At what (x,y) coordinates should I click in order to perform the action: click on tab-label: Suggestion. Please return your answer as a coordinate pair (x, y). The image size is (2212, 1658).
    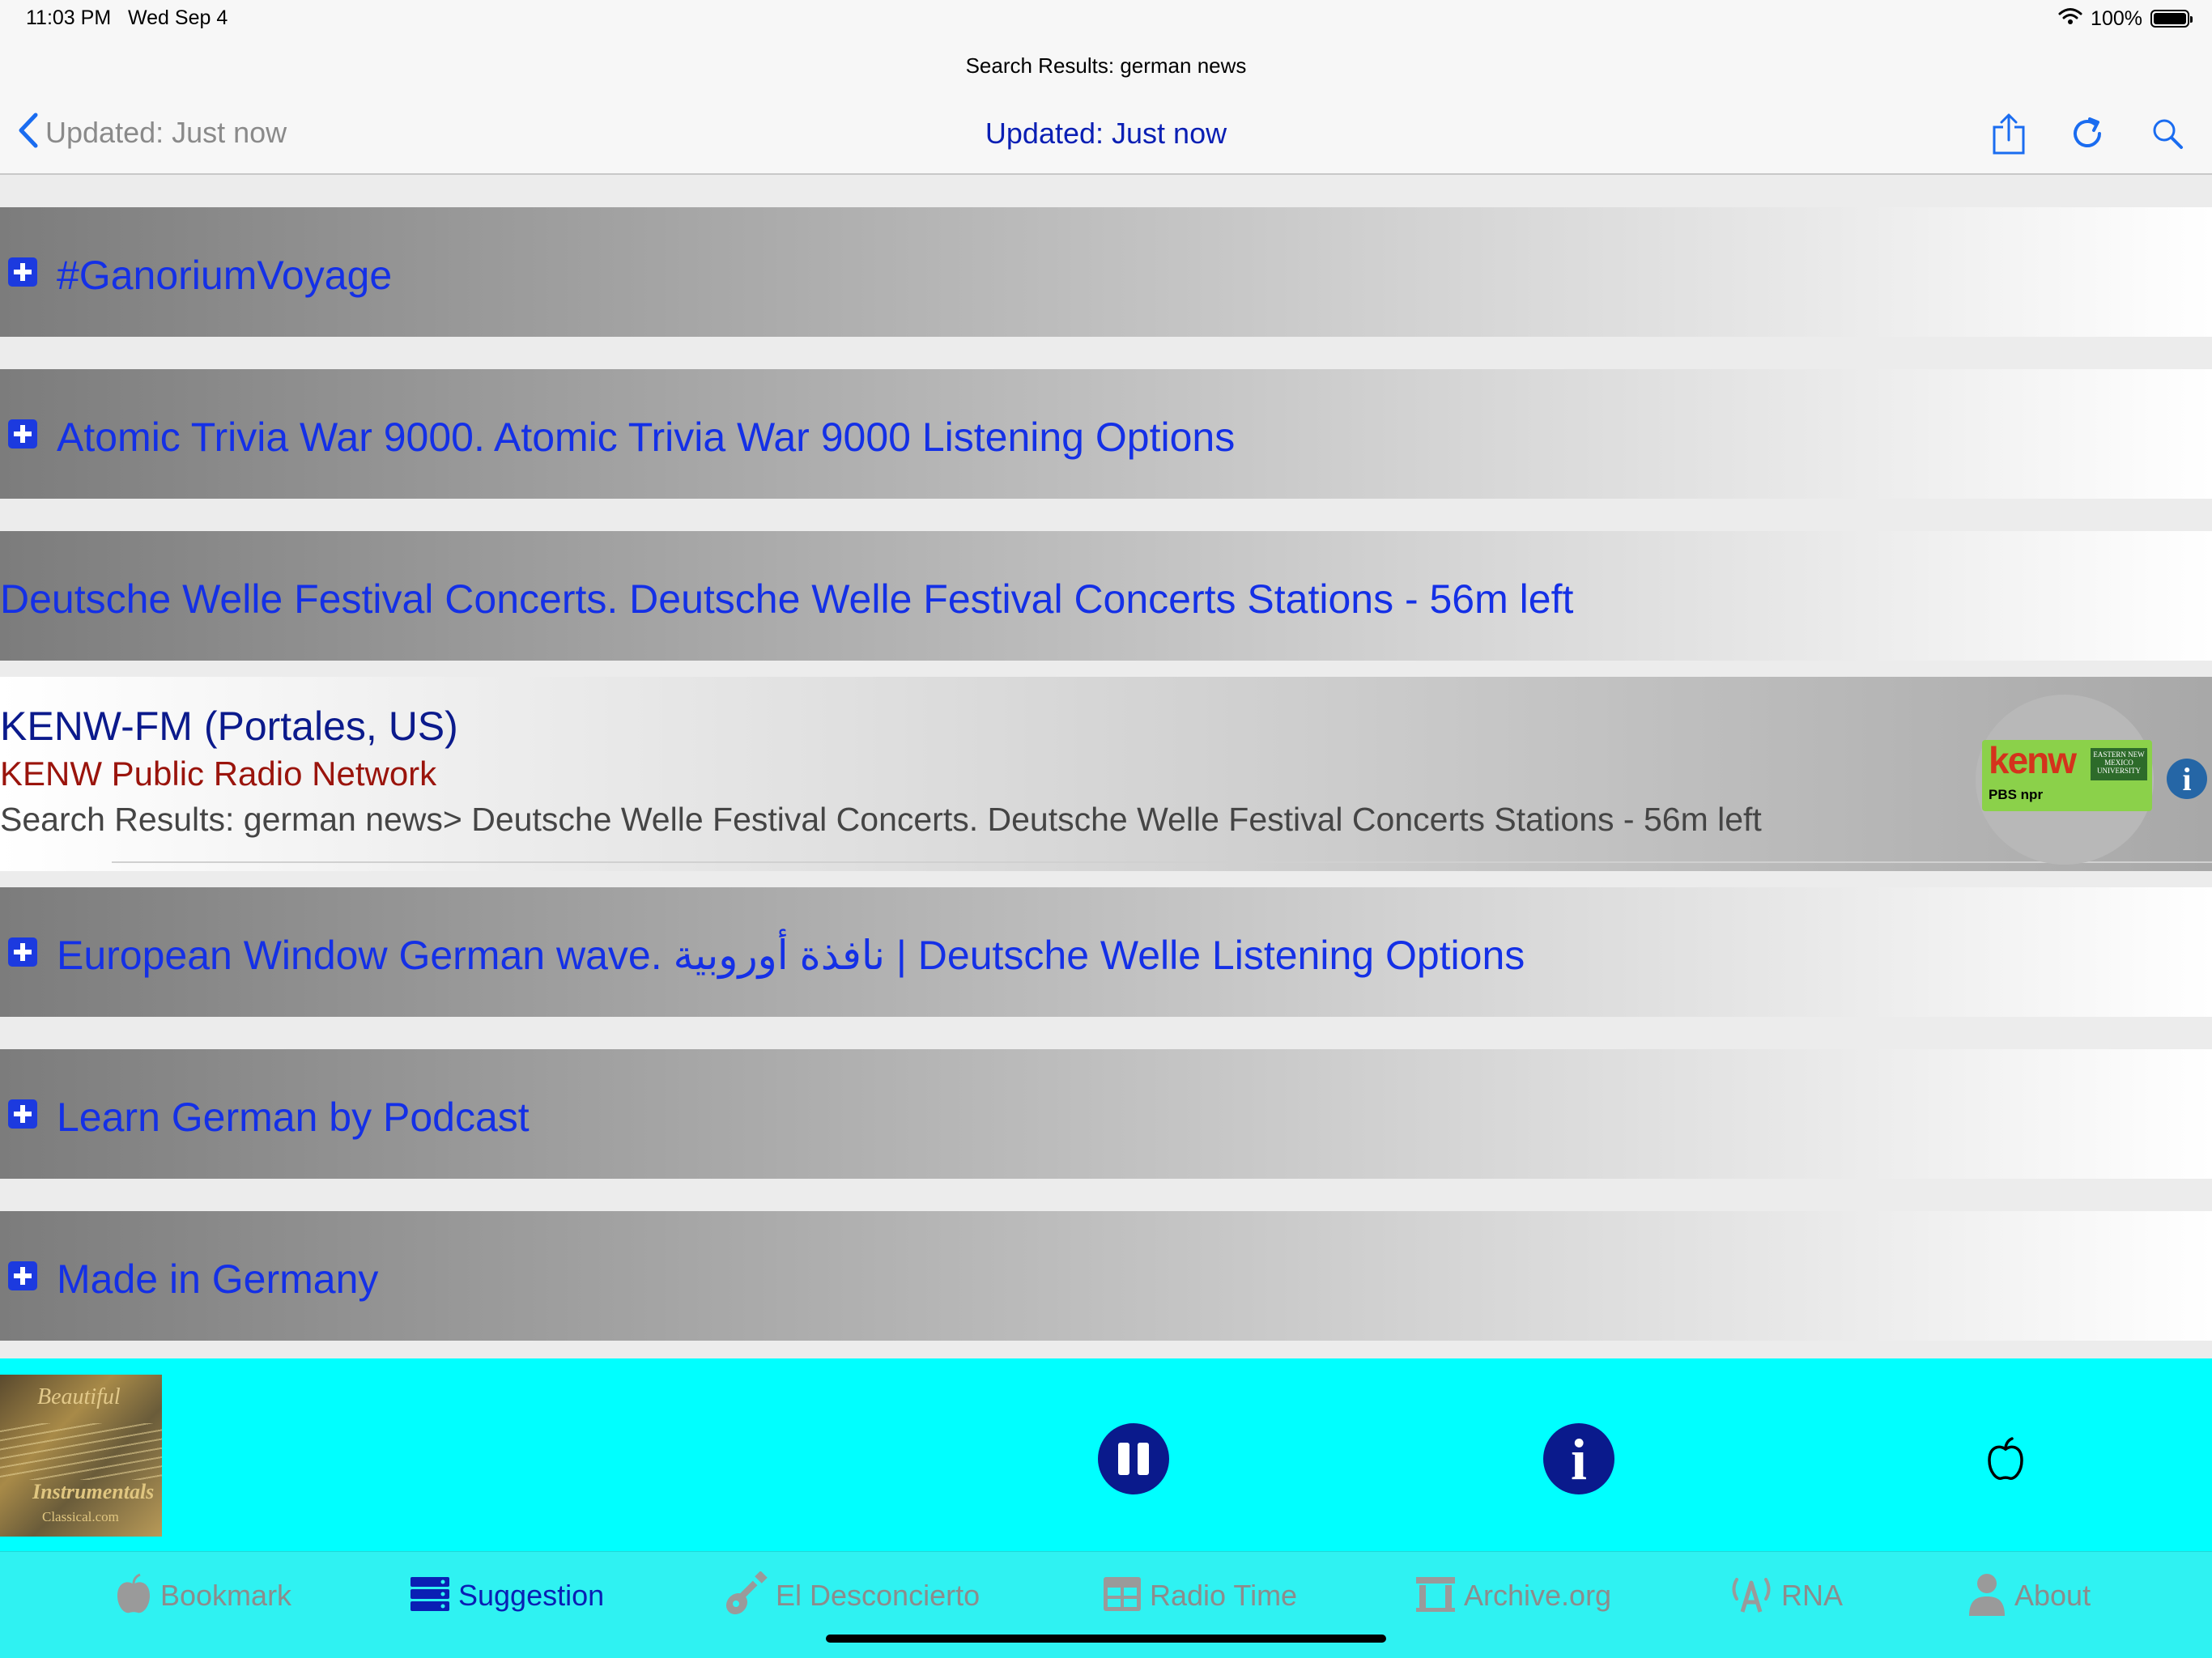
    Looking at the image, I should click on (531, 1595).